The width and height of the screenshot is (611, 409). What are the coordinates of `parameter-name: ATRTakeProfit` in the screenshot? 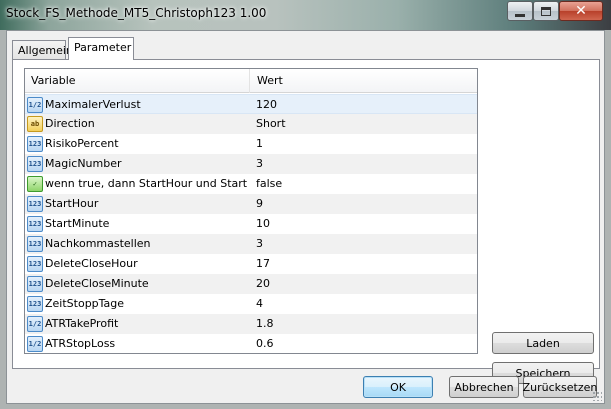 It's located at (82, 323).